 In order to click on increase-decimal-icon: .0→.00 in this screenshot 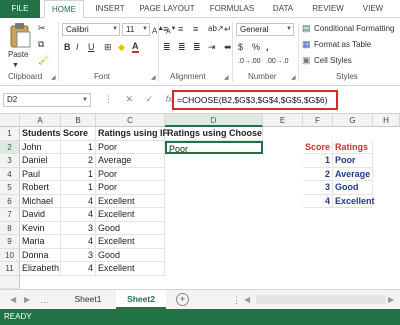, I will do `click(249, 62)`.